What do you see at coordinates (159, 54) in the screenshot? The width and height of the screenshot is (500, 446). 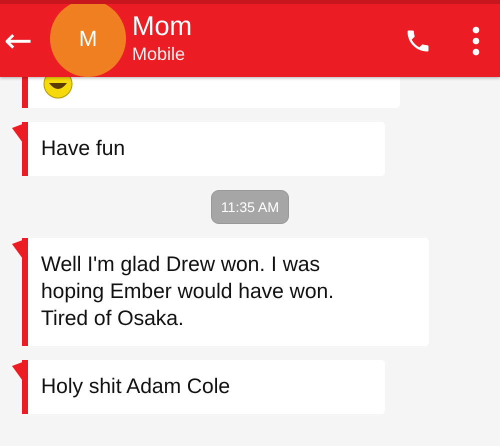 I see `contact-subtitle: Mobile` at bounding box center [159, 54].